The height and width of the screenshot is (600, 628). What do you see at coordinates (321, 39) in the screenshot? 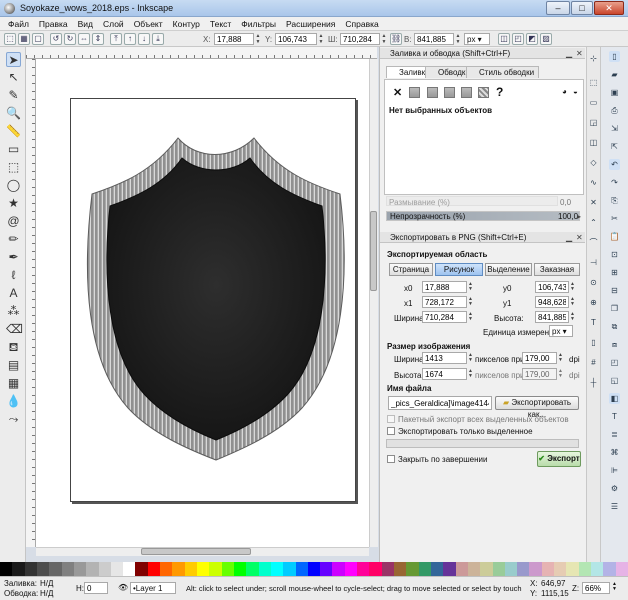
I see `y-spinner-icon: ▲ ▼` at bounding box center [321, 39].